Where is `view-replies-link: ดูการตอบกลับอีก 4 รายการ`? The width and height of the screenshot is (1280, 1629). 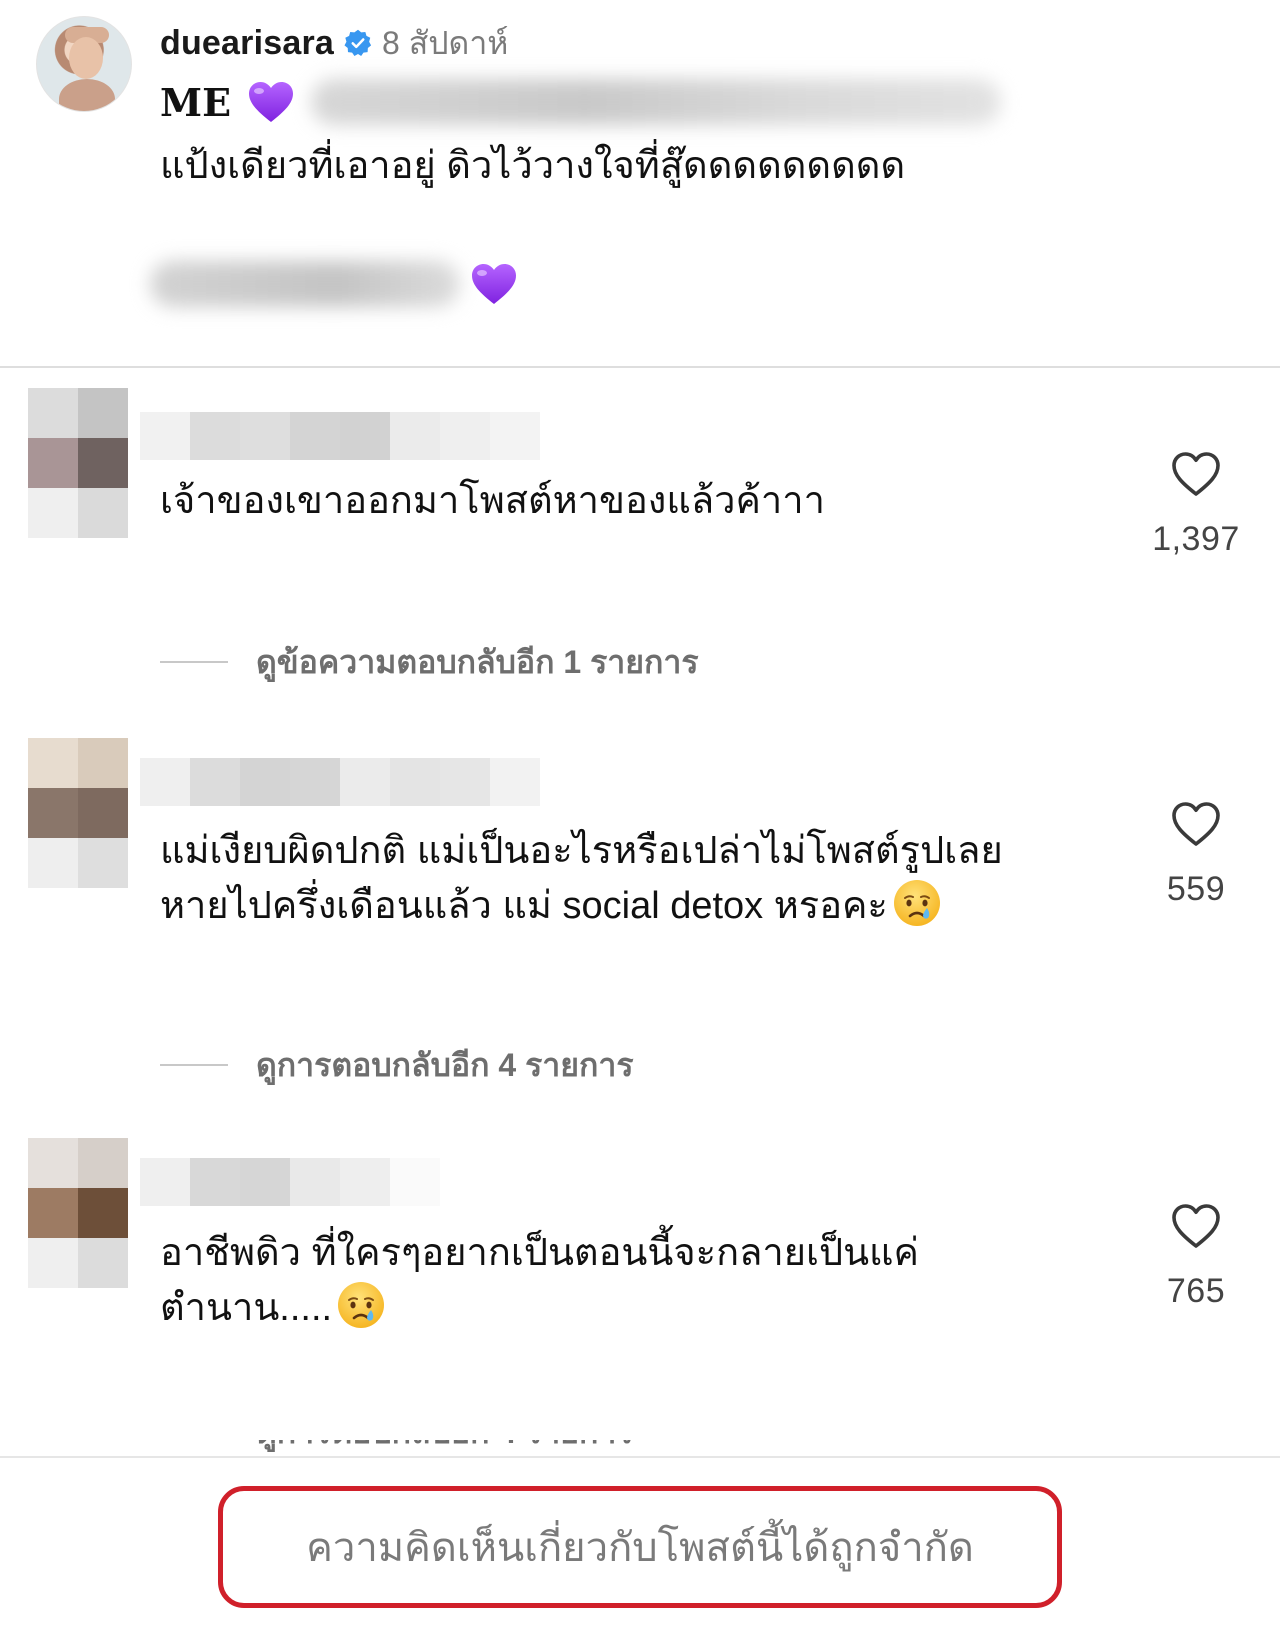
view-replies-link: ดูการตอบกลับอีก 4 รายการ is located at coordinates (397, 1065).